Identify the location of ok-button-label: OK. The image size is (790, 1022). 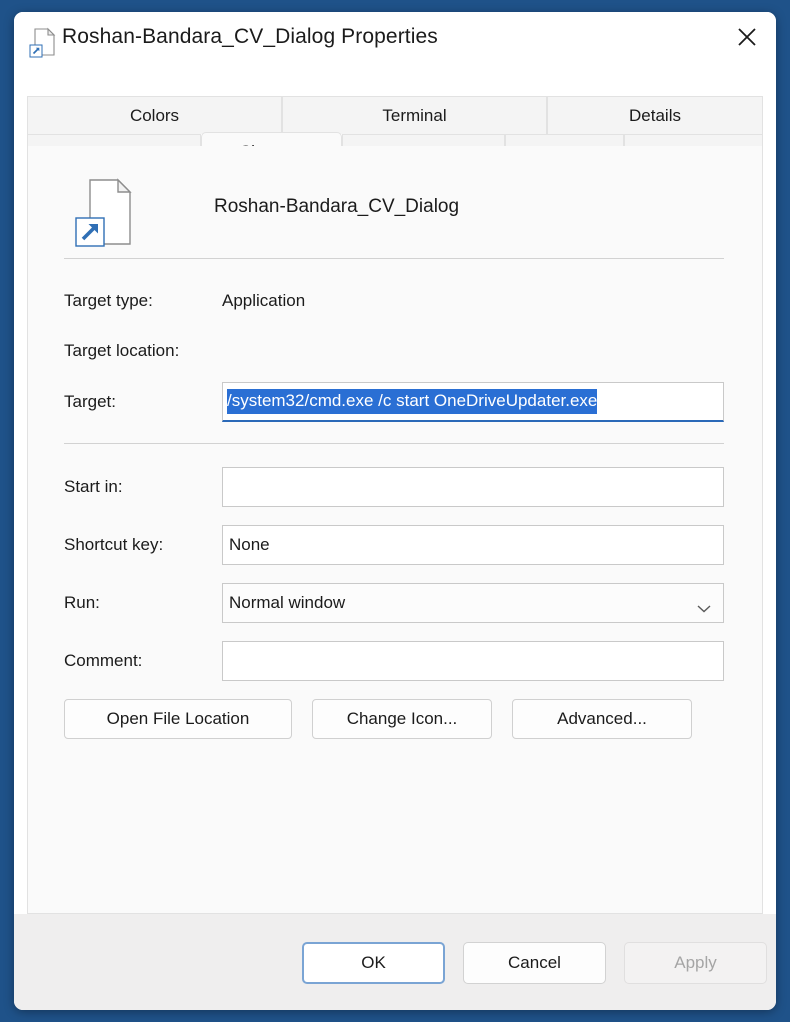
(373, 962).